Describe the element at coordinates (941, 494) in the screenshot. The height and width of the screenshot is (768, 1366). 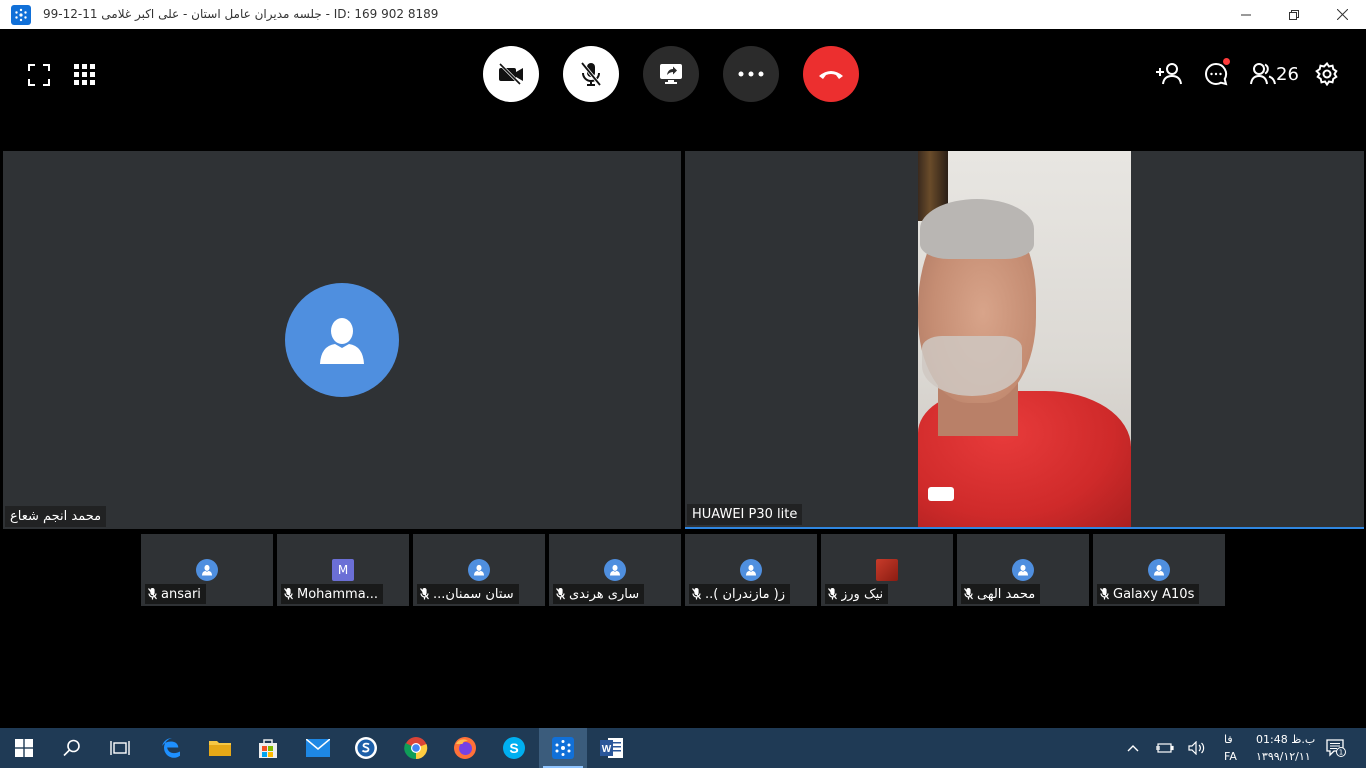
I see `shirt-logo-icon` at that location.